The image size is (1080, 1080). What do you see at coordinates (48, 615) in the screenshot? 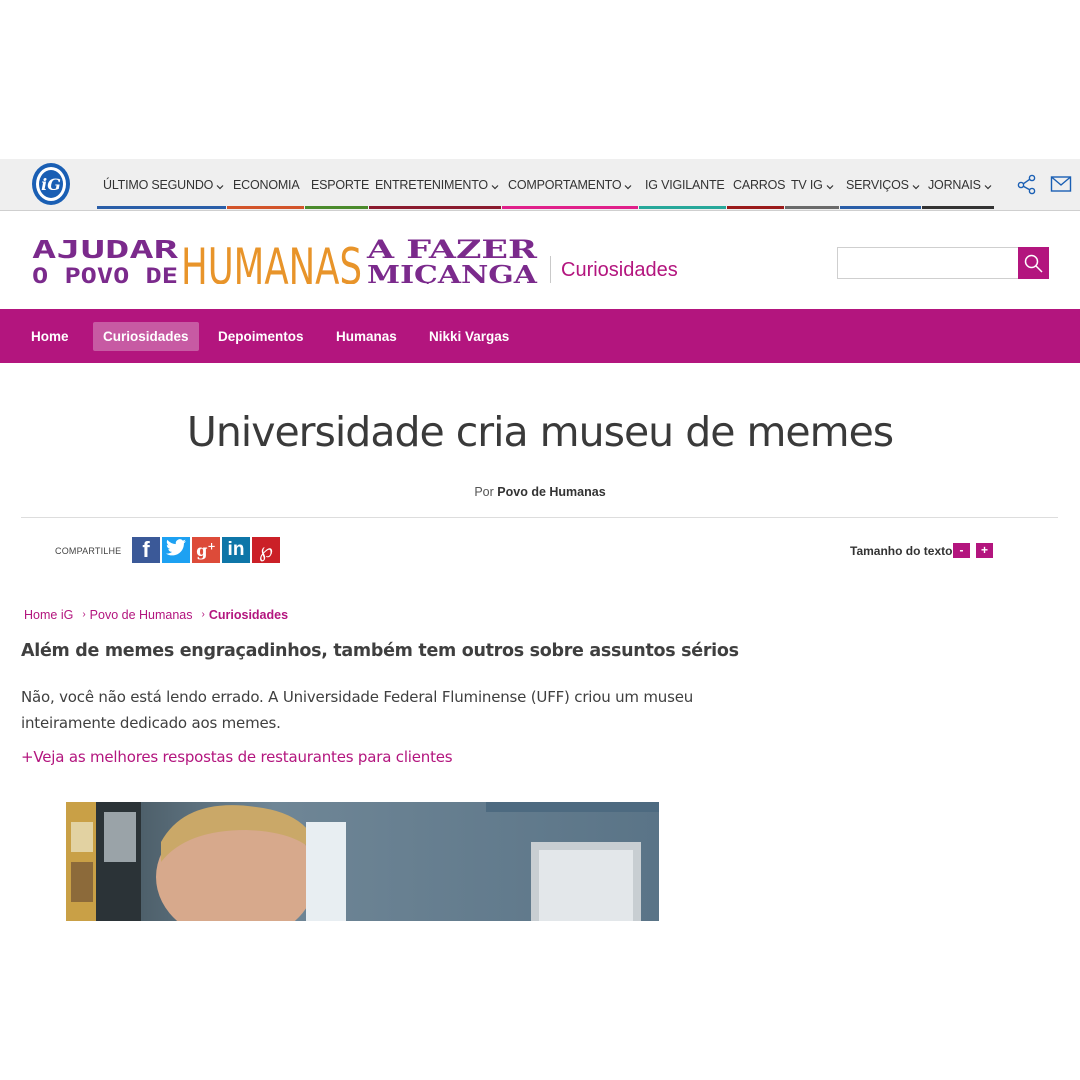
I see `breadcrumb-home-ig: Home iG` at bounding box center [48, 615].